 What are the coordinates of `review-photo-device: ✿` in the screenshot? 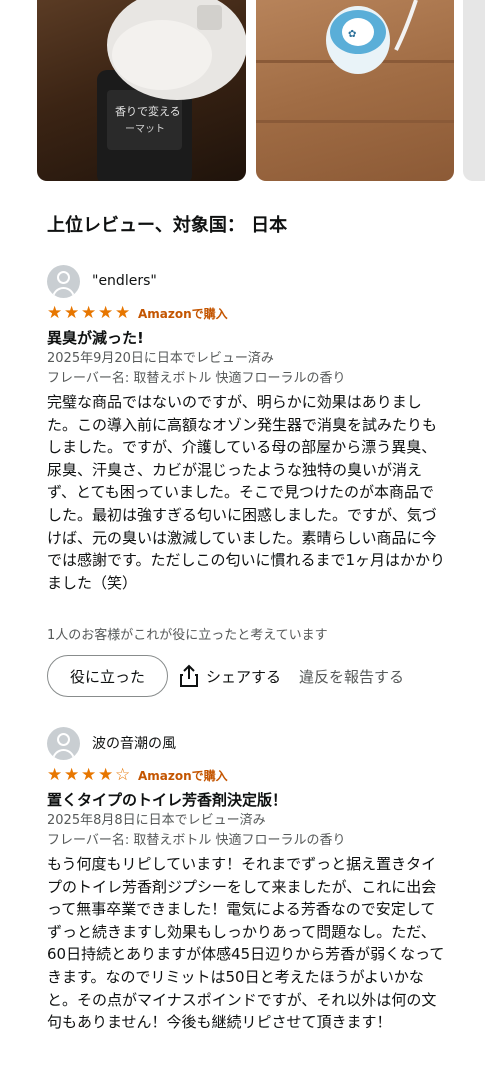 It's located at (355, 90).